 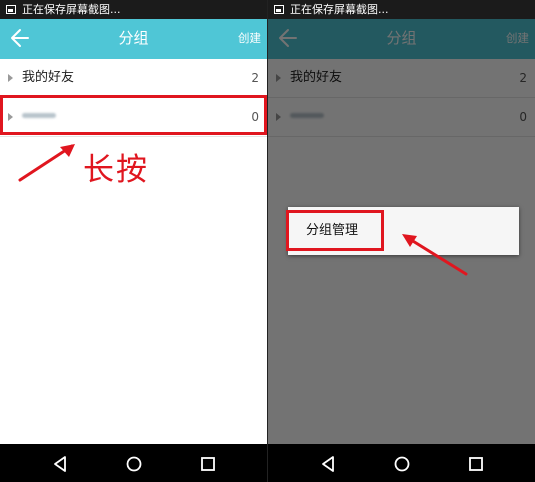 What do you see at coordinates (10, 78) in the screenshot?
I see `caret-right-icon` at bounding box center [10, 78].